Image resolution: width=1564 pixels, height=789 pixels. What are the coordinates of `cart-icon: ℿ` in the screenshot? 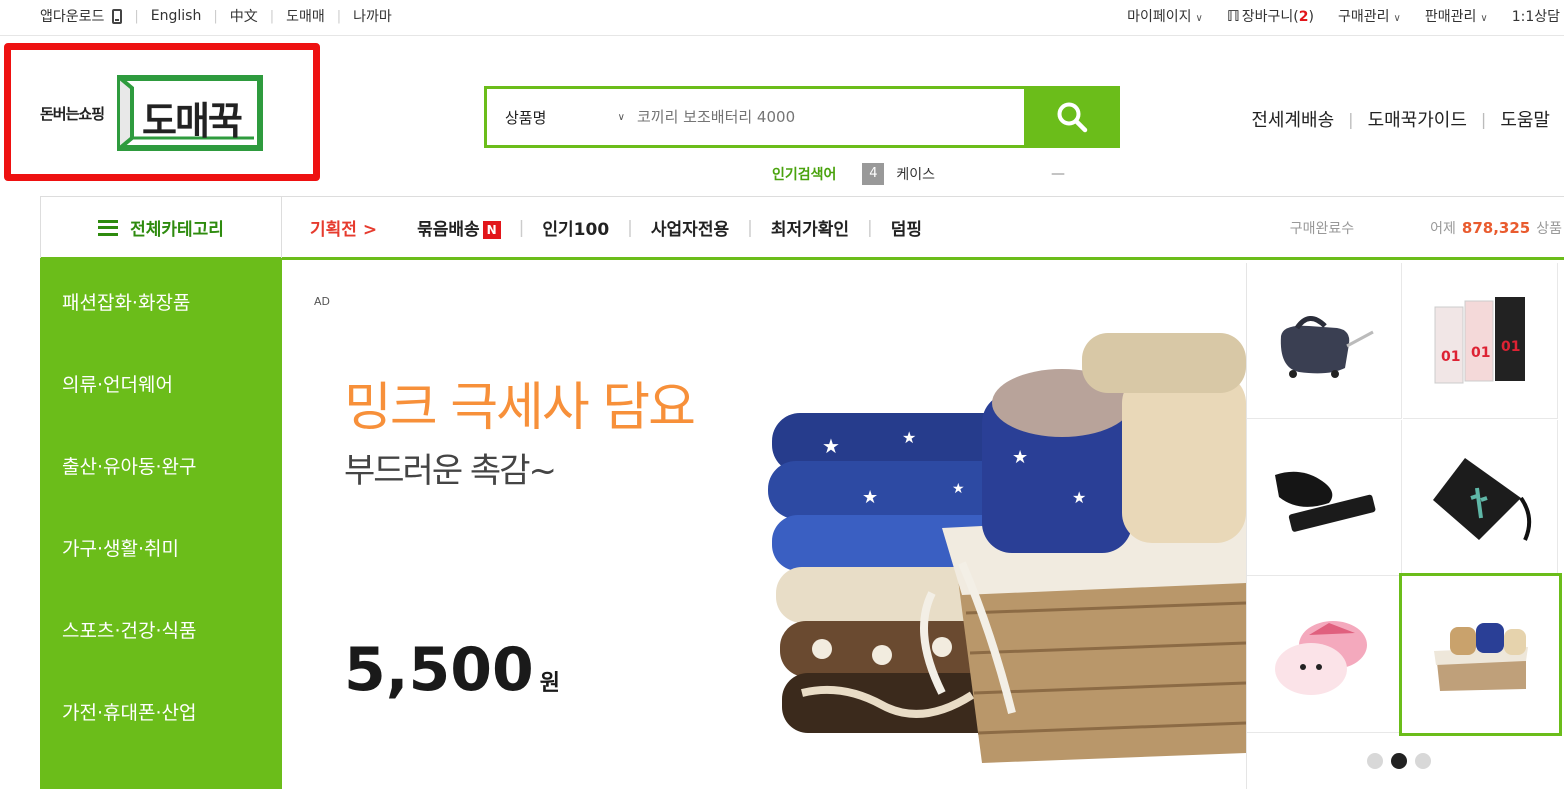 It's located at (1233, 16).